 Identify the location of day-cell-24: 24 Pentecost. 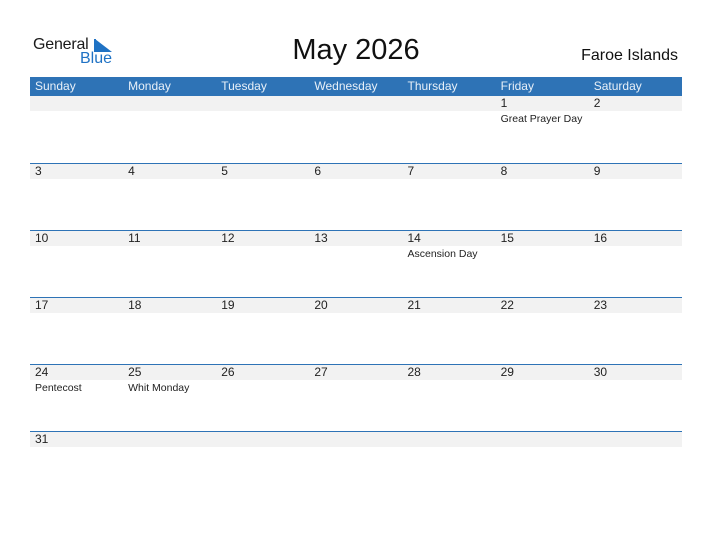
(76, 380).